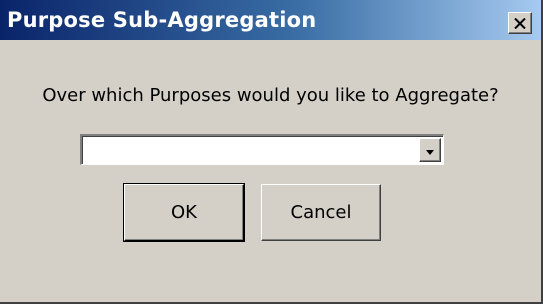  I want to click on purpose-select, so click(262, 149).